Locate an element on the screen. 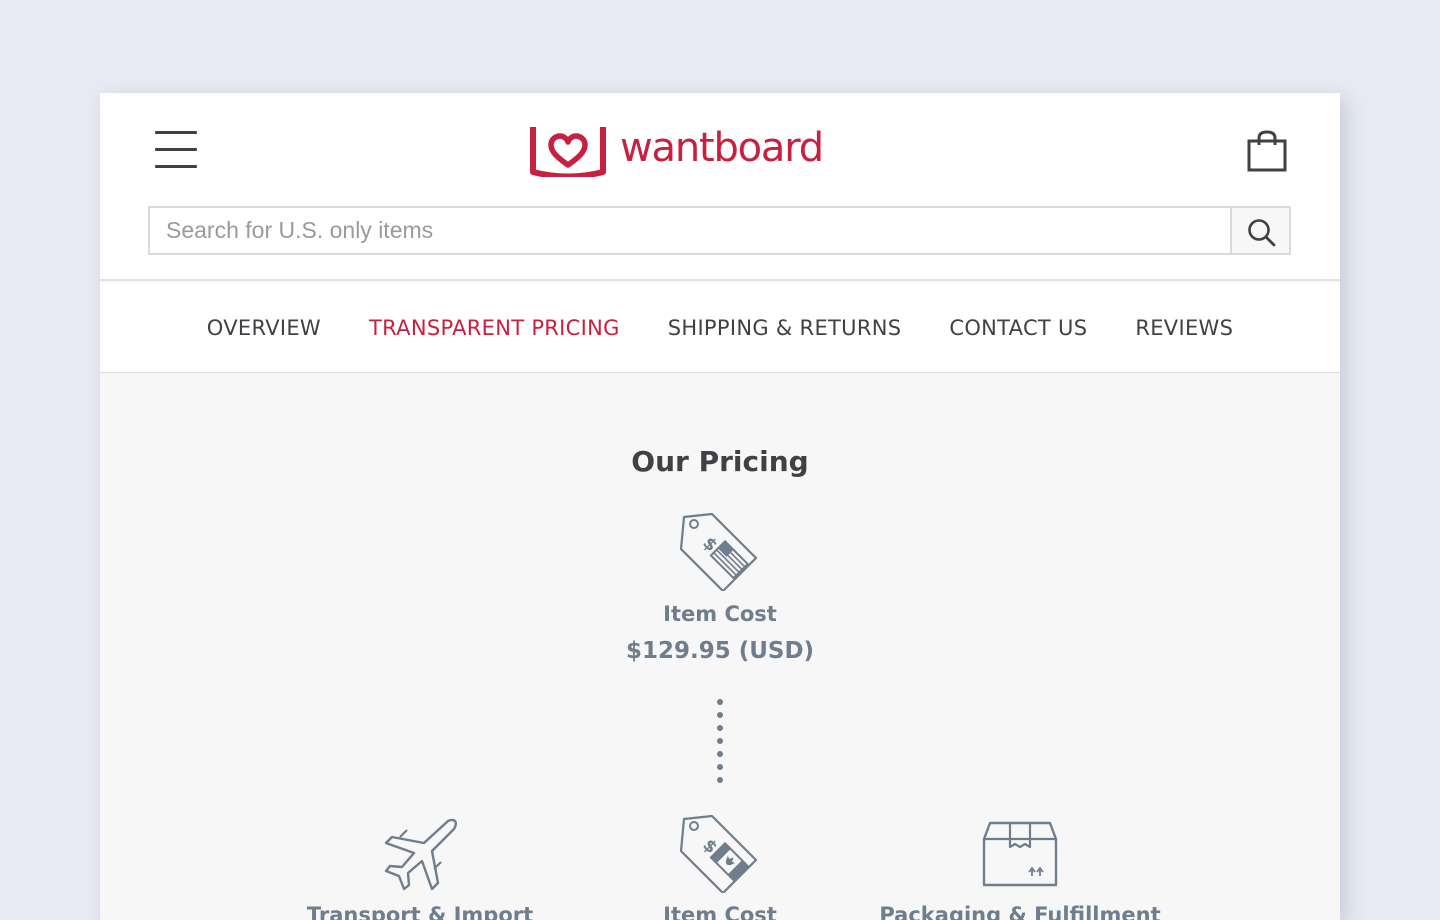  item-cost-label: Item Cost is located at coordinates (720, 614).